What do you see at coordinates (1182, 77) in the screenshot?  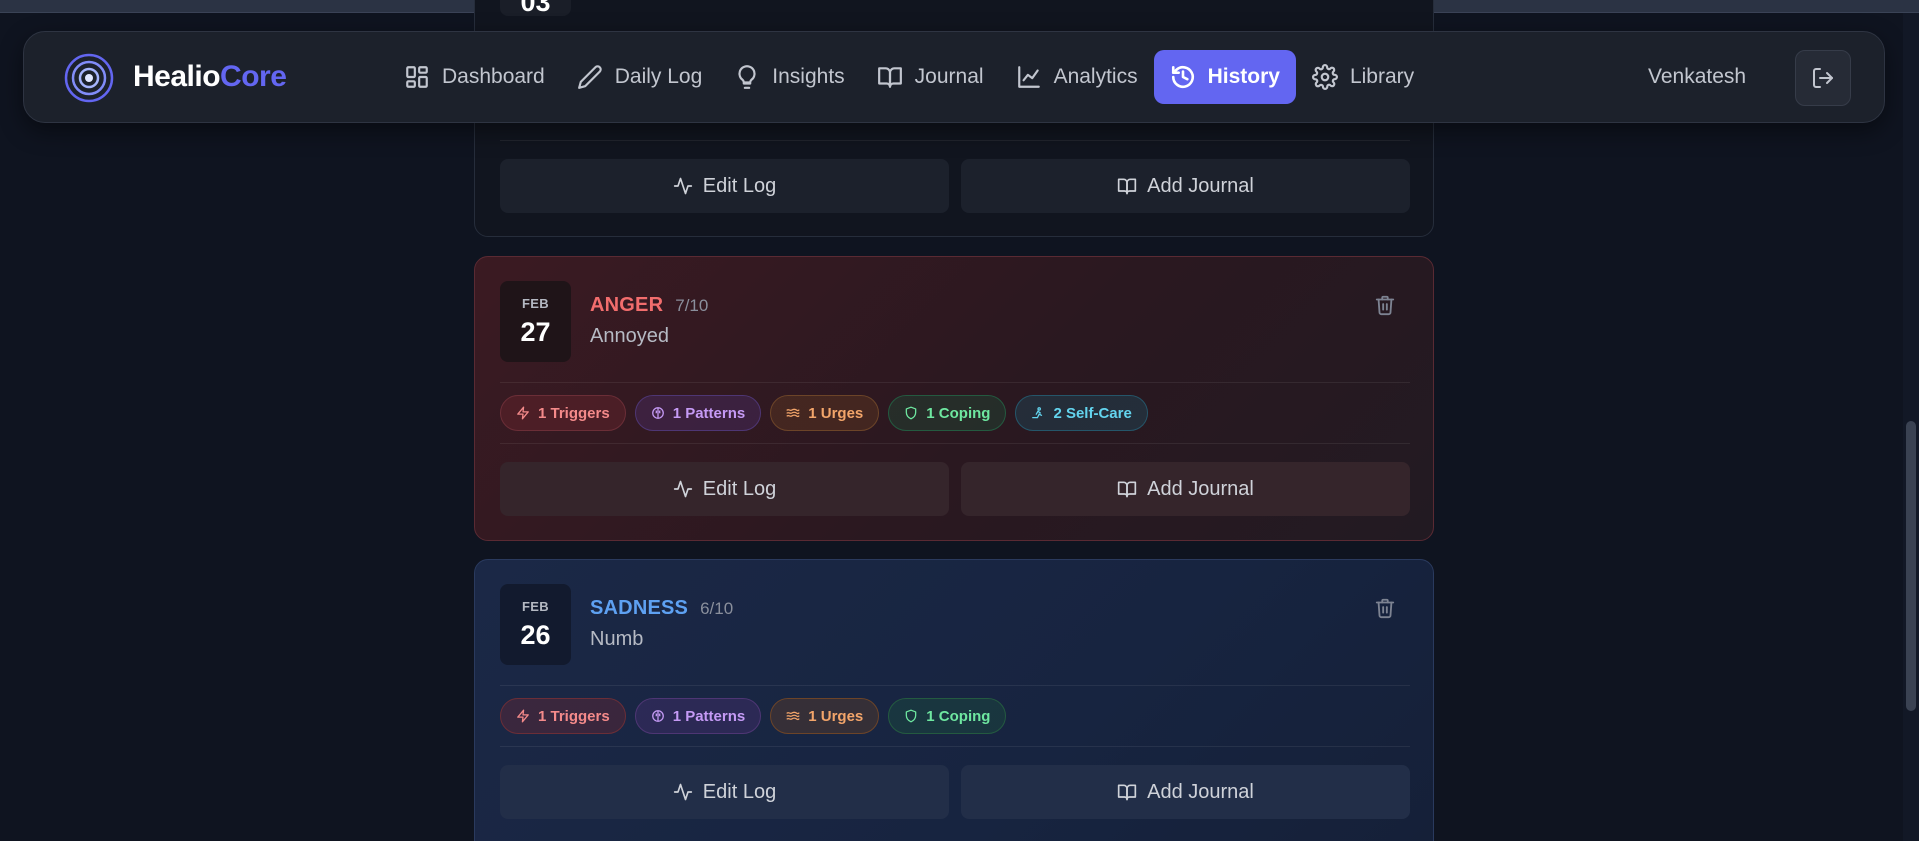 I see `history-icon` at bounding box center [1182, 77].